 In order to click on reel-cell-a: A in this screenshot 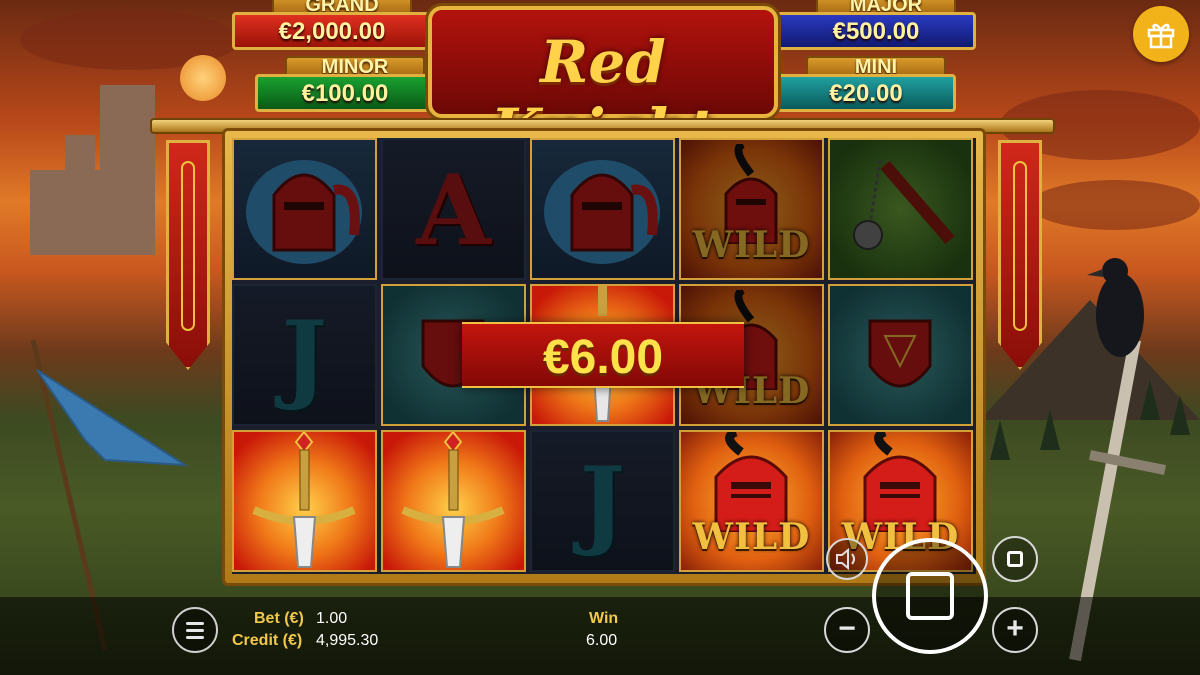, I will do `click(453, 209)`.